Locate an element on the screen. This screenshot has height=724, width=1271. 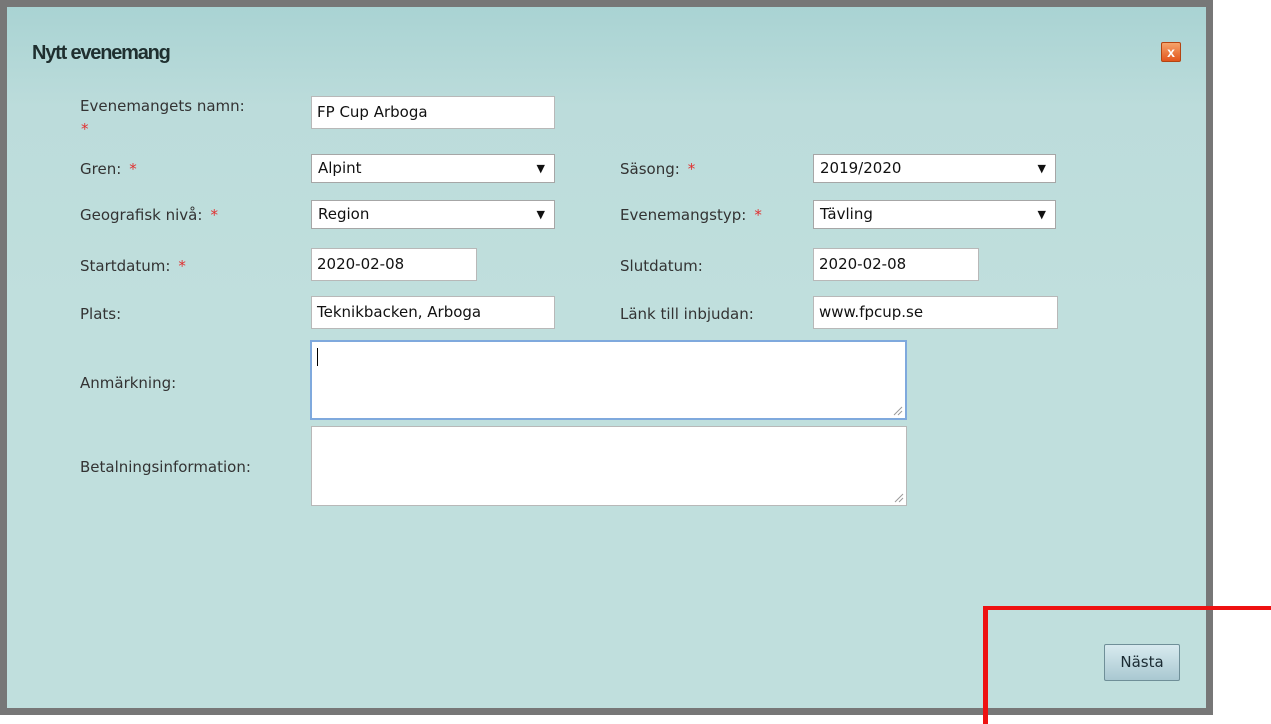
sasong-select: 2019/2020 ▼ is located at coordinates (934, 168).